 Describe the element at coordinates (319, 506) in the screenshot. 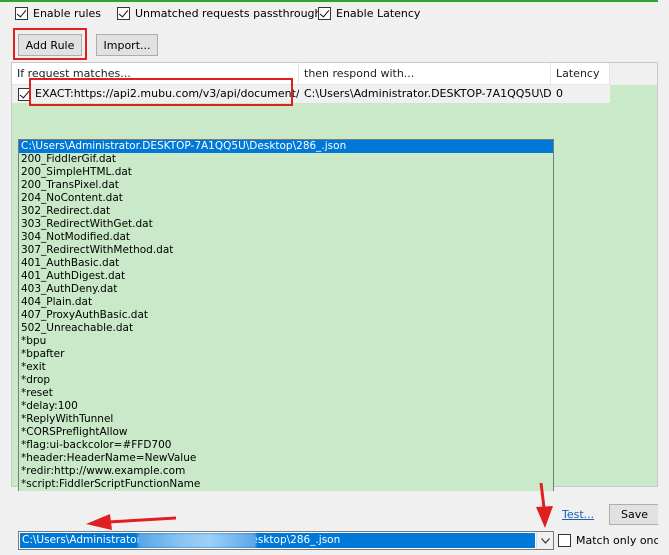

I see `annotation-arrows` at that location.